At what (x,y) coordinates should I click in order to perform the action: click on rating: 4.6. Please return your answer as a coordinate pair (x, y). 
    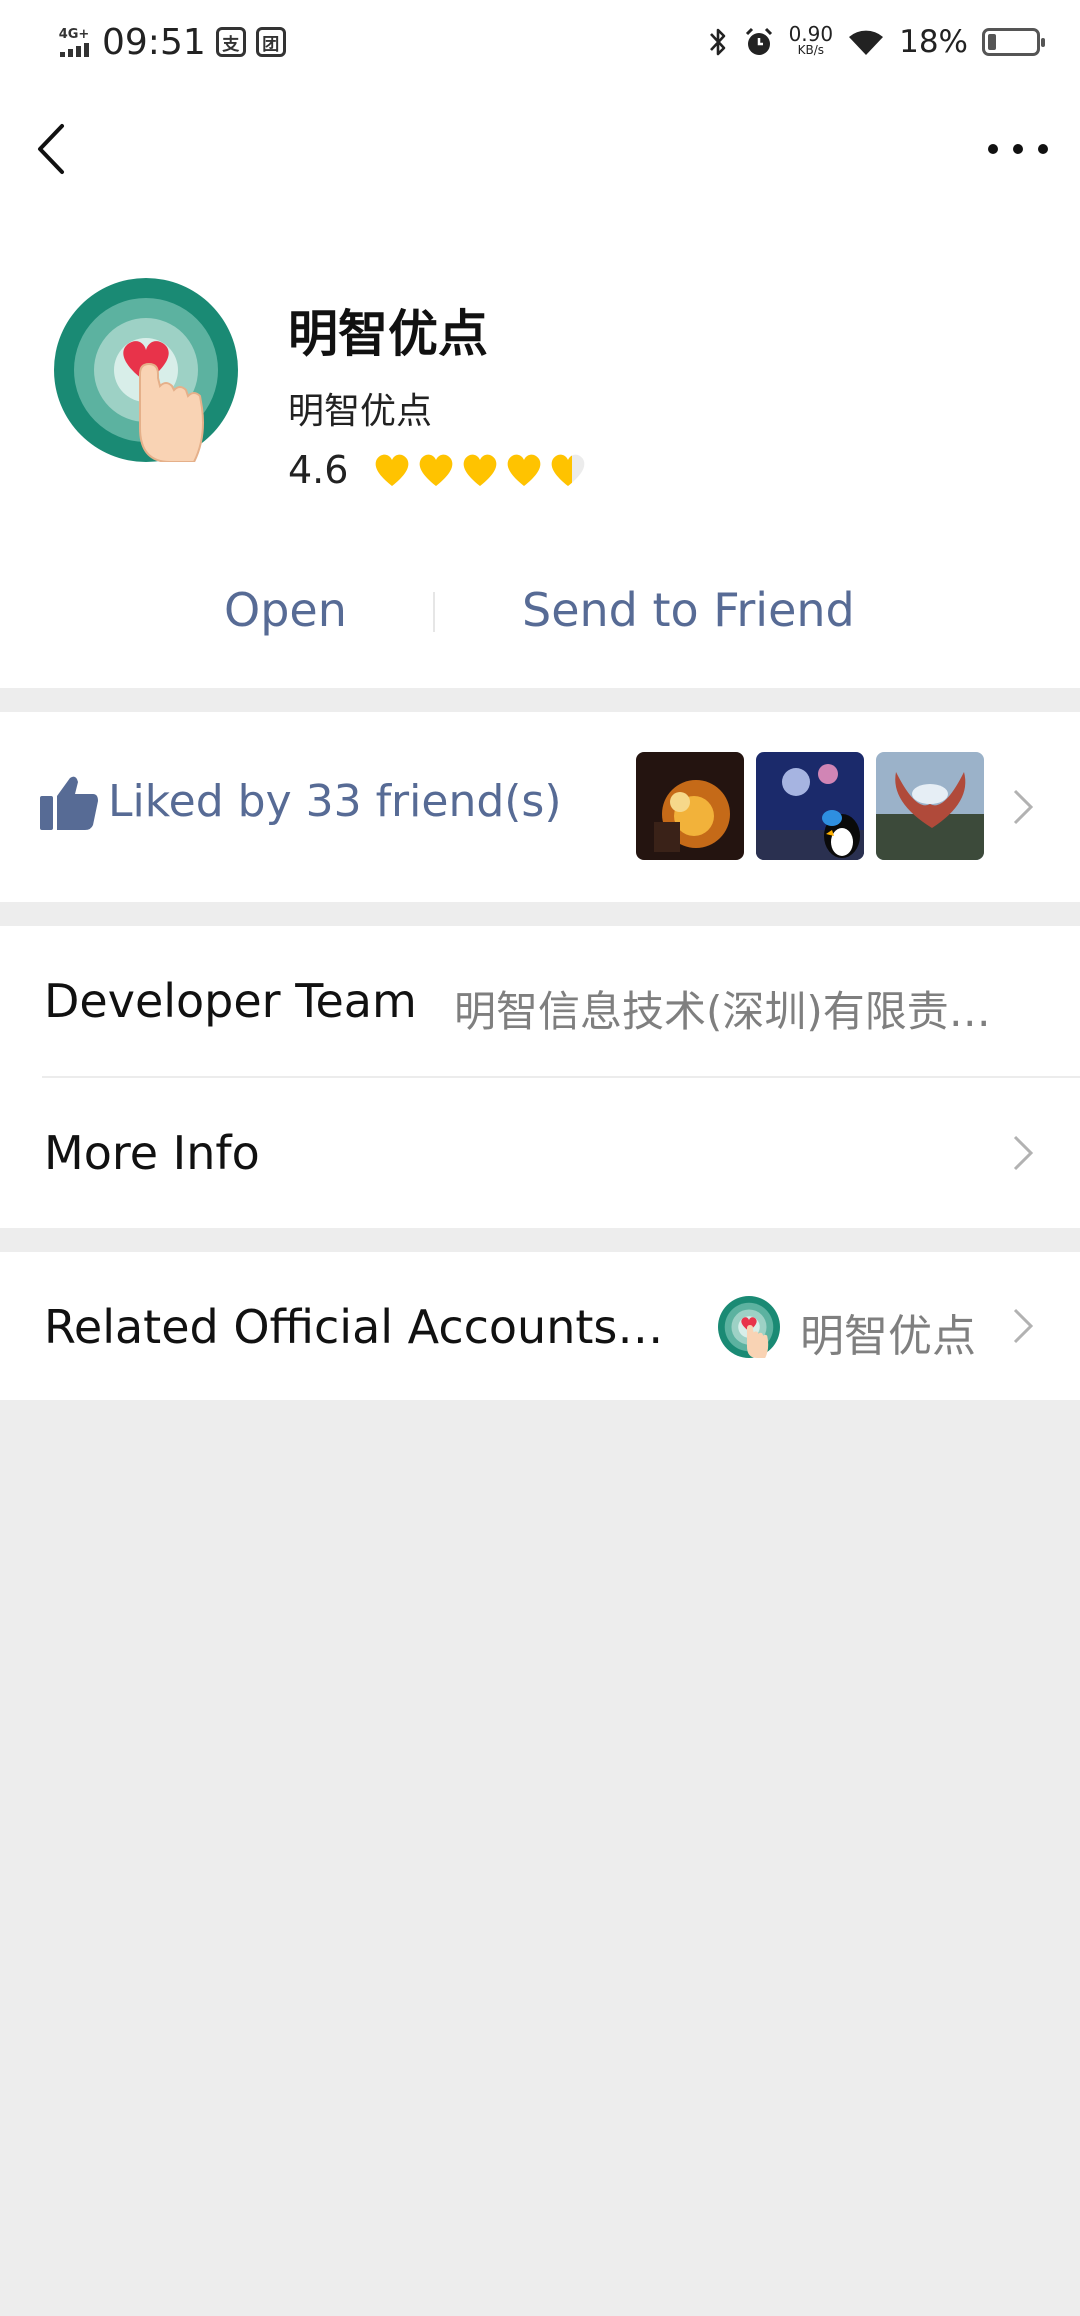
    Looking at the image, I should click on (438, 470).